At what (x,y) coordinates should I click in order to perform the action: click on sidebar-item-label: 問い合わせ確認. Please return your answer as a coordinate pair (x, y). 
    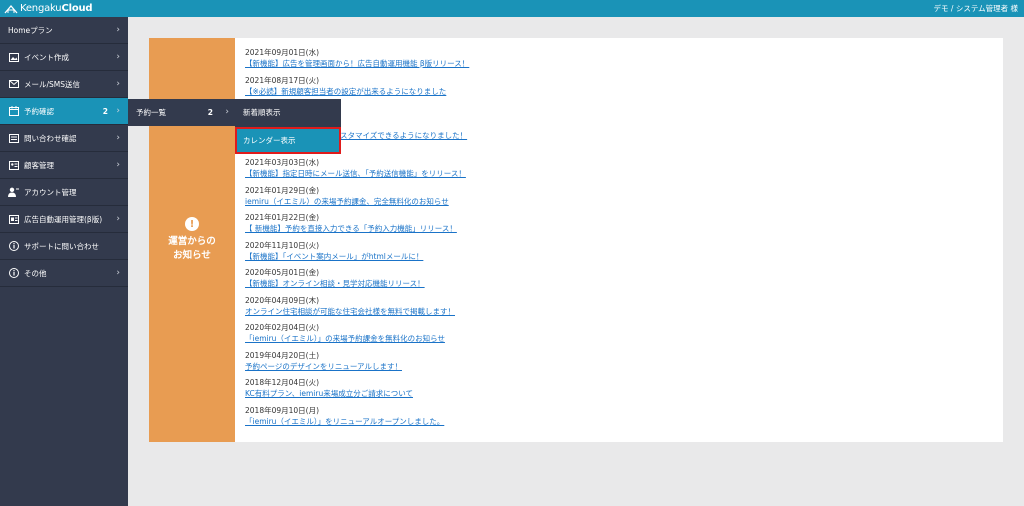
    Looking at the image, I should click on (50, 138).